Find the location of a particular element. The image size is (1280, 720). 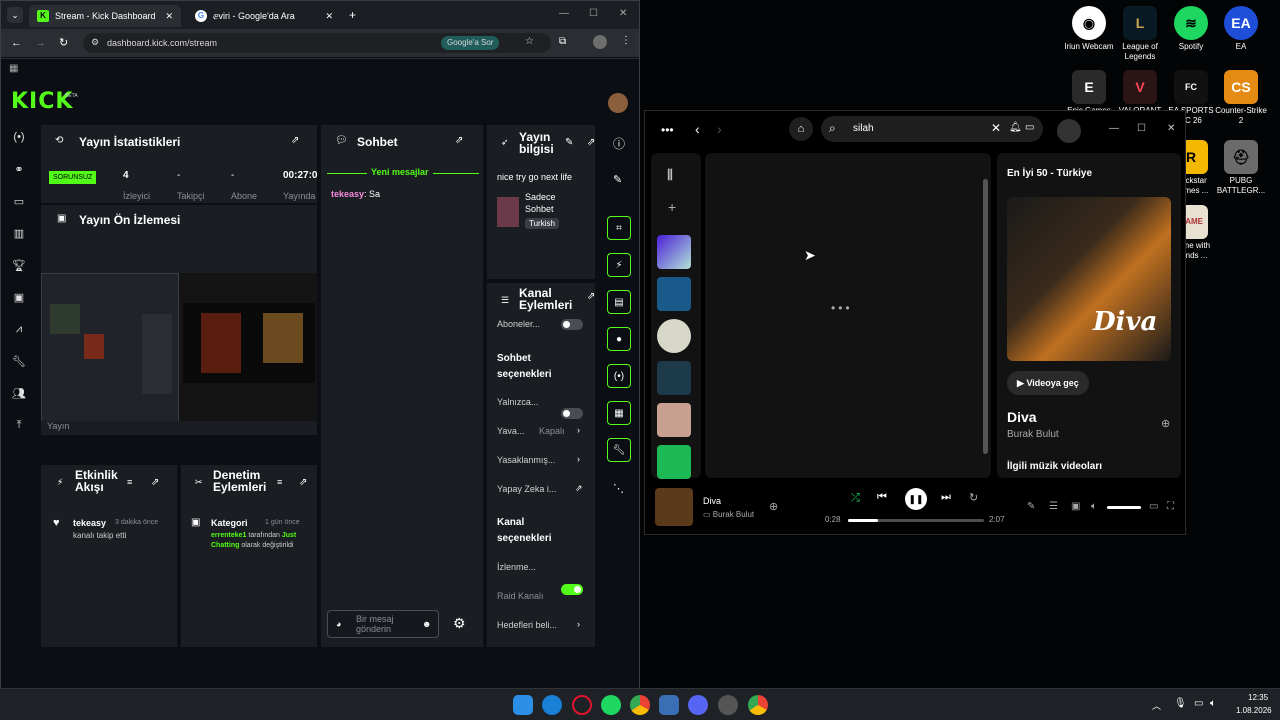

next-icon: ⏭︎ is located at coordinates (946, 497).